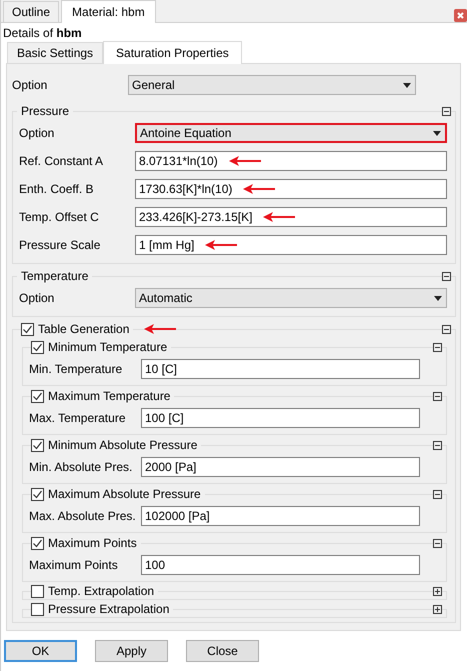  Describe the element at coordinates (109, 609) in the screenshot. I see `group-title: Pressure Extrapolation` at that location.